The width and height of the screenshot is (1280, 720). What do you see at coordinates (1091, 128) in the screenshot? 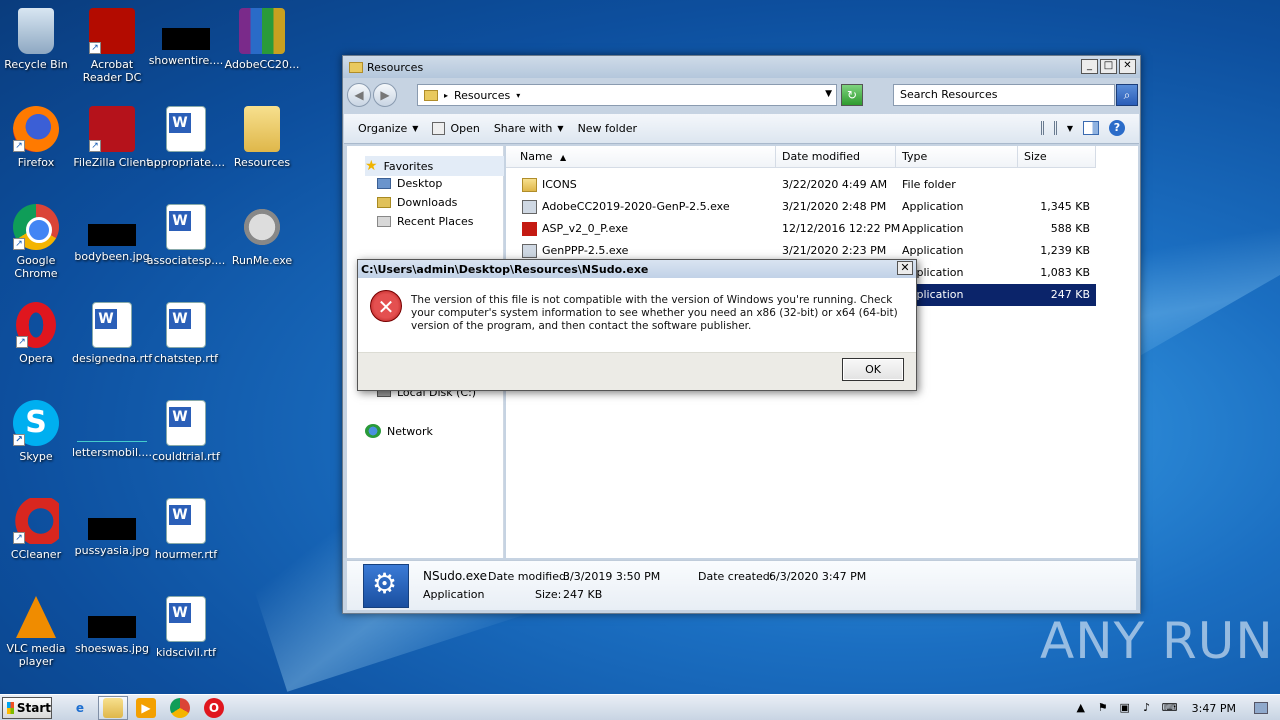
I see `preview-pane-icon` at bounding box center [1091, 128].